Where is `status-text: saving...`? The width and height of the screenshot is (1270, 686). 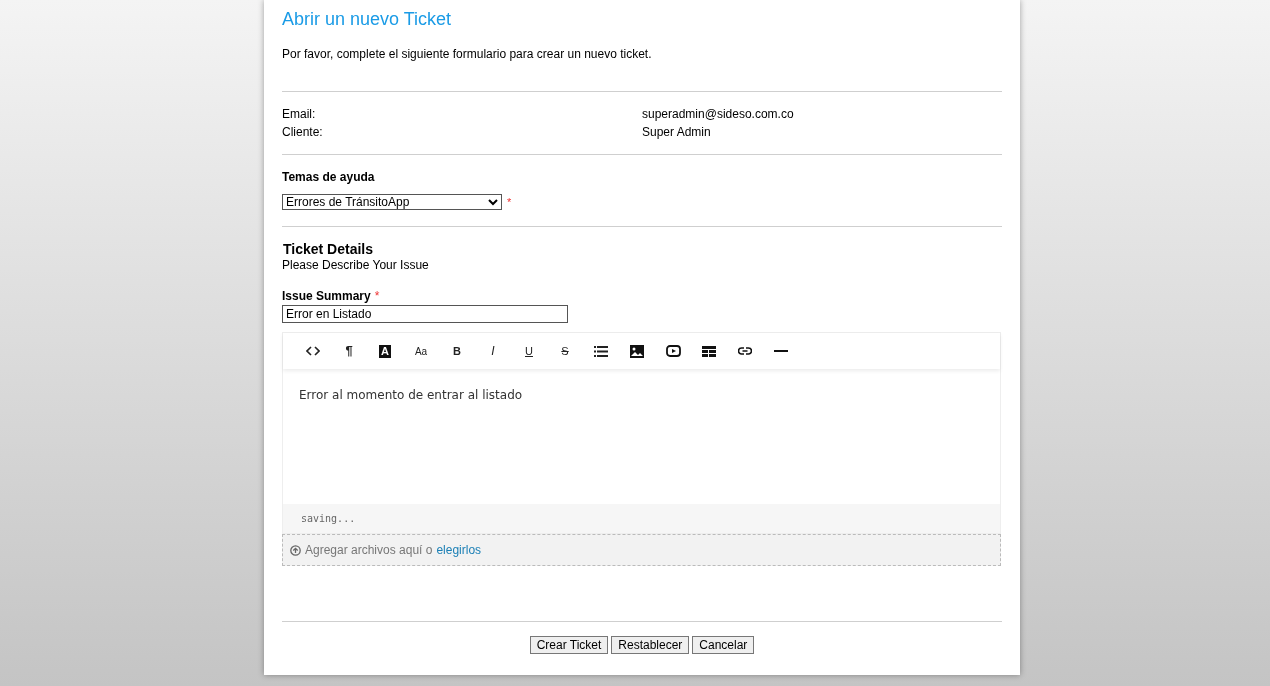
status-text: saving... is located at coordinates (328, 519).